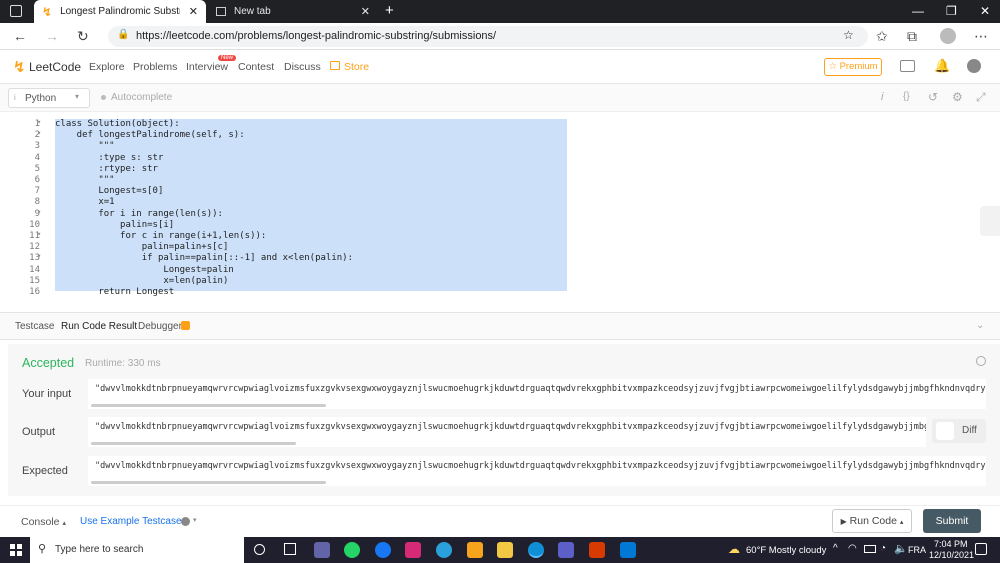 The image size is (1000, 563). I want to click on settings-icon: ⚙, so click(957, 97).